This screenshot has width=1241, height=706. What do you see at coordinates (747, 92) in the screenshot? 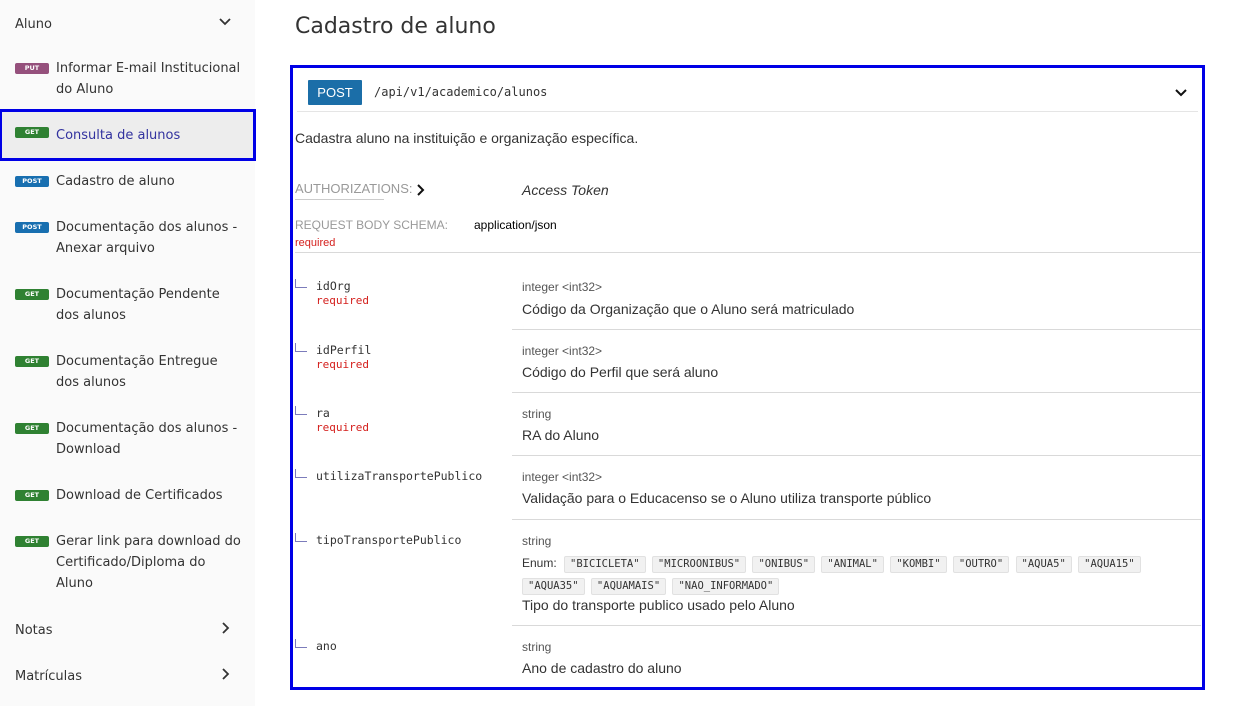
I see `endpoint-toggle: POST /api/v1/academico/alunos` at bounding box center [747, 92].